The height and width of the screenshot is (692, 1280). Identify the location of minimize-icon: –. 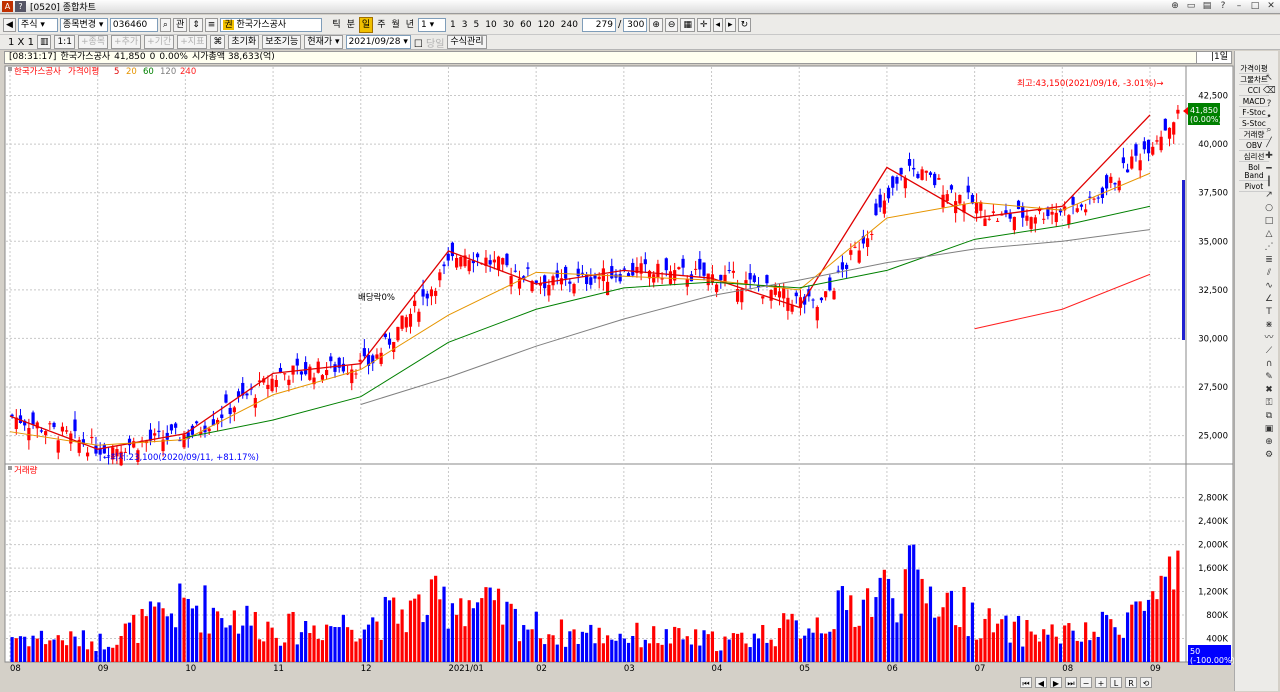
(1239, 6).